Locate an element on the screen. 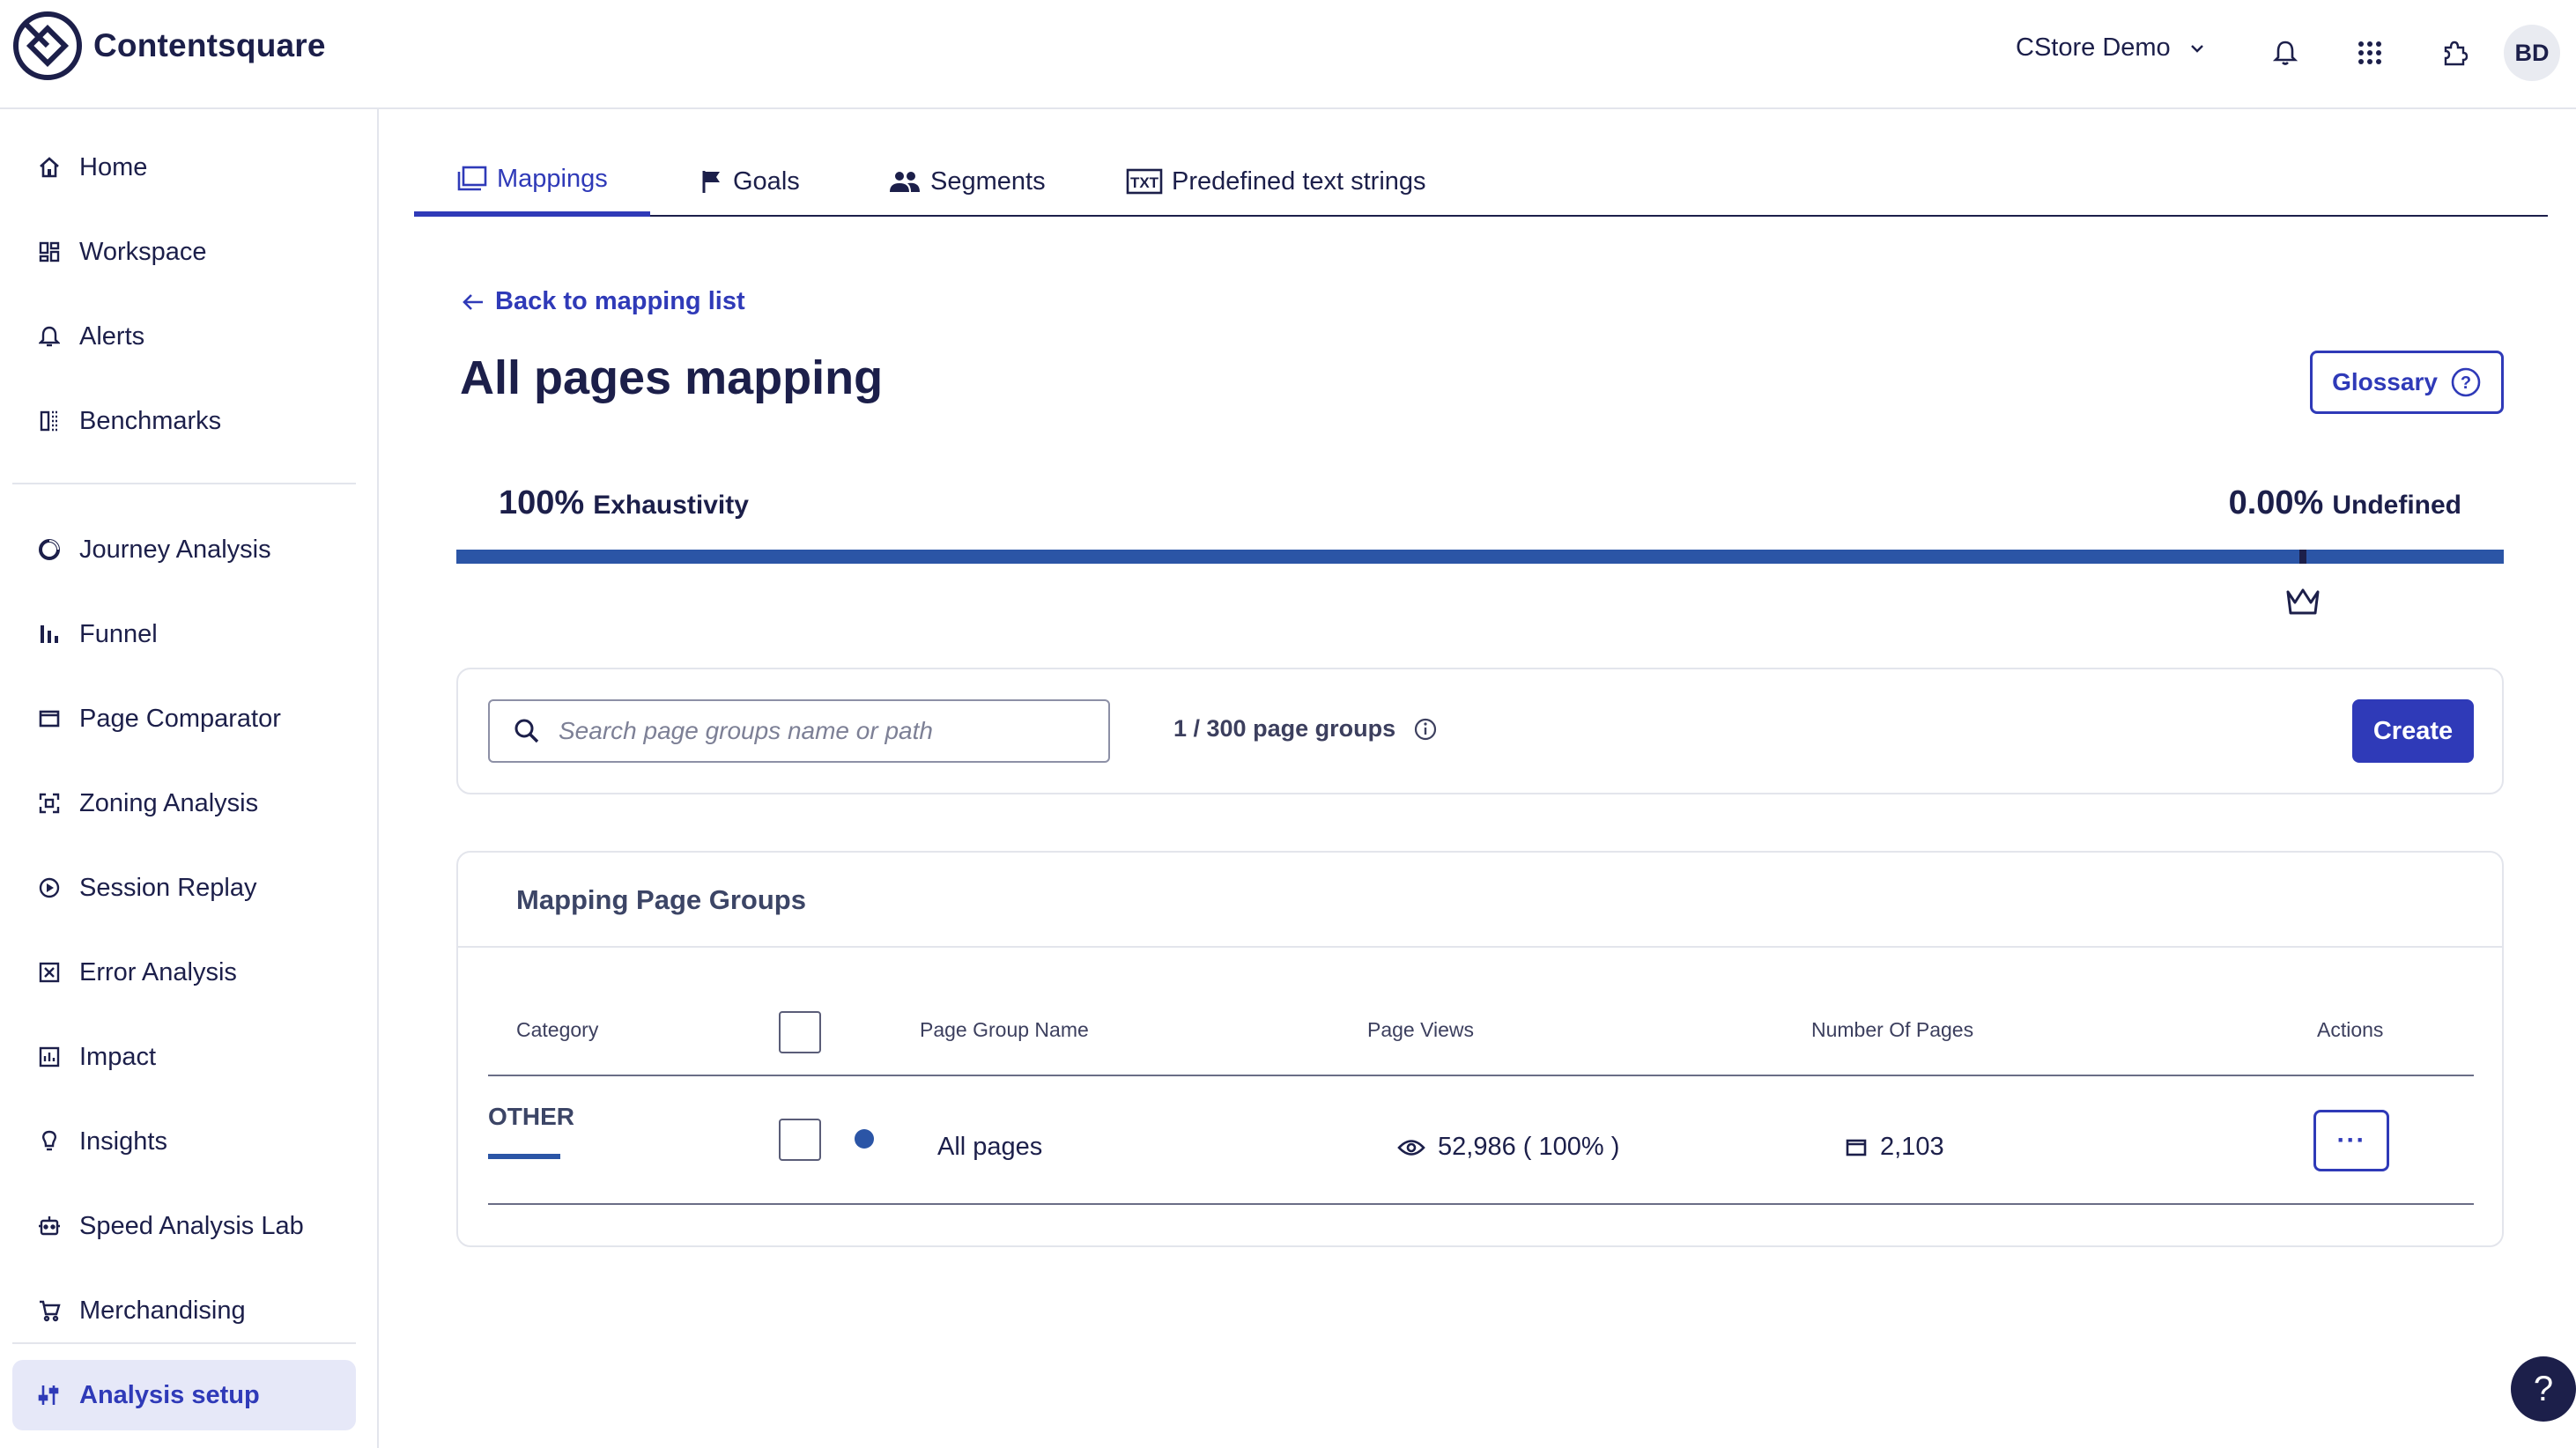 The height and width of the screenshot is (1448, 2576). app-logo: Contentsquare is located at coordinates (169, 46).